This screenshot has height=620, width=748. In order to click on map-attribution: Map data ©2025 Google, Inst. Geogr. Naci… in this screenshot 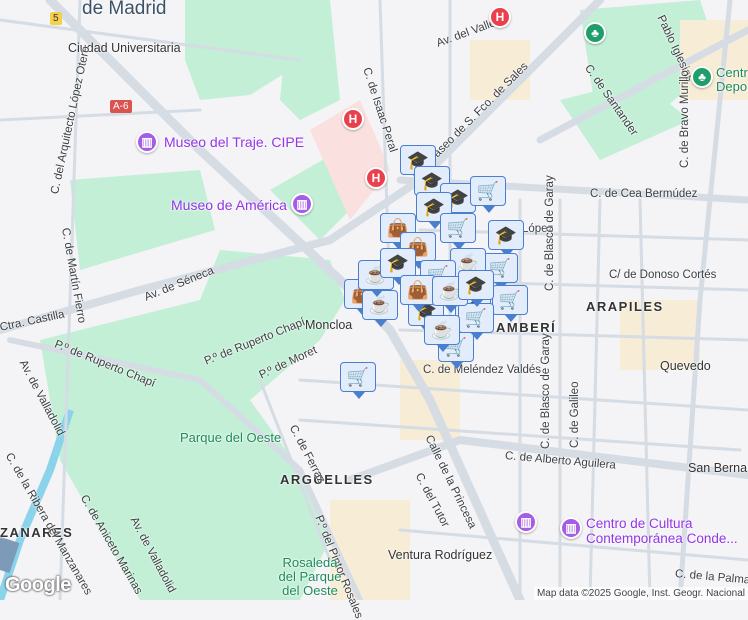, I will do `click(640, 593)`.